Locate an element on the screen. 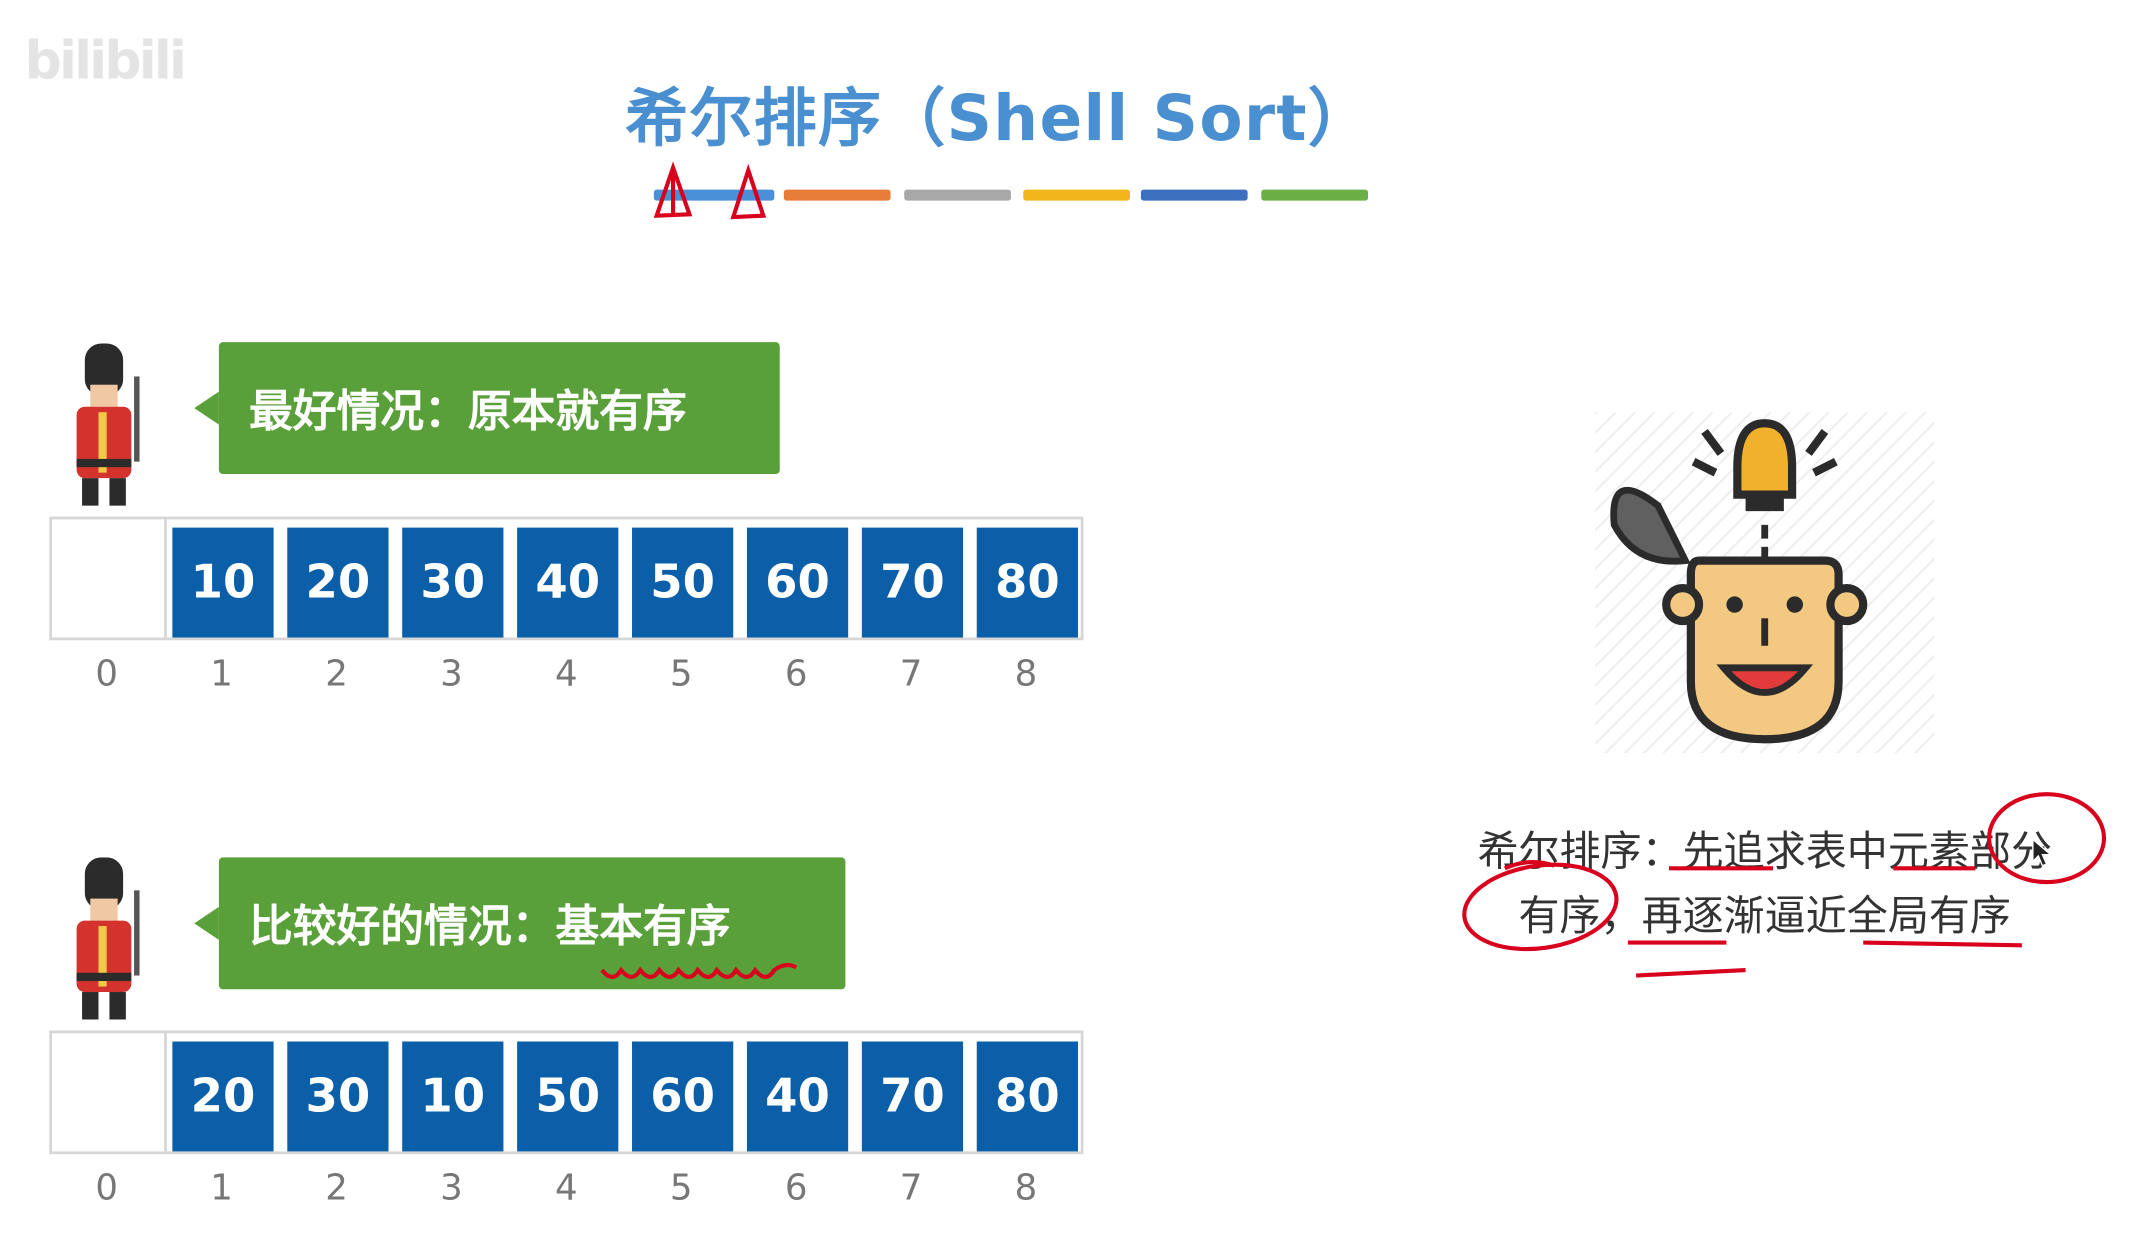 The height and width of the screenshot is (1238, 2134). best-case-array: 10 20 30 40 50 60 70 80 is located at coordinates (566, 578).